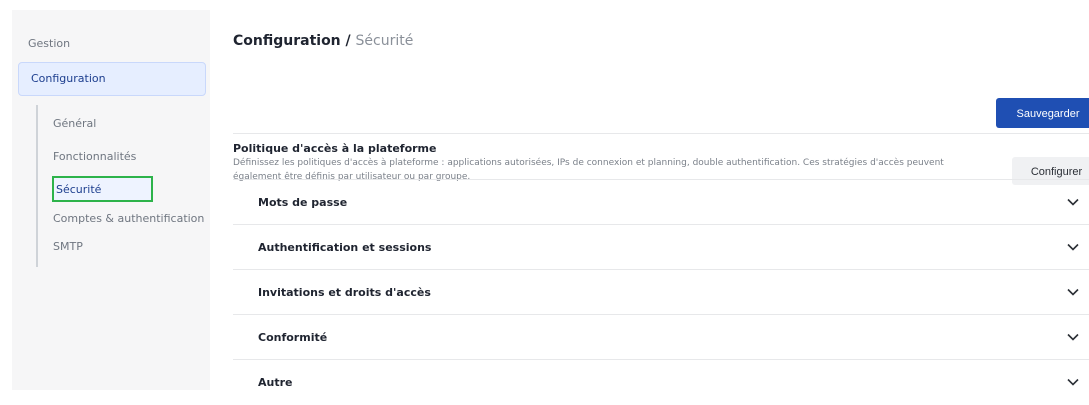 The image size is (1089, 405). What do you see at coordinates (74, 123) in the screenshot?
I see `sidebar-item-general: Général` at bounding box center [74, 123].